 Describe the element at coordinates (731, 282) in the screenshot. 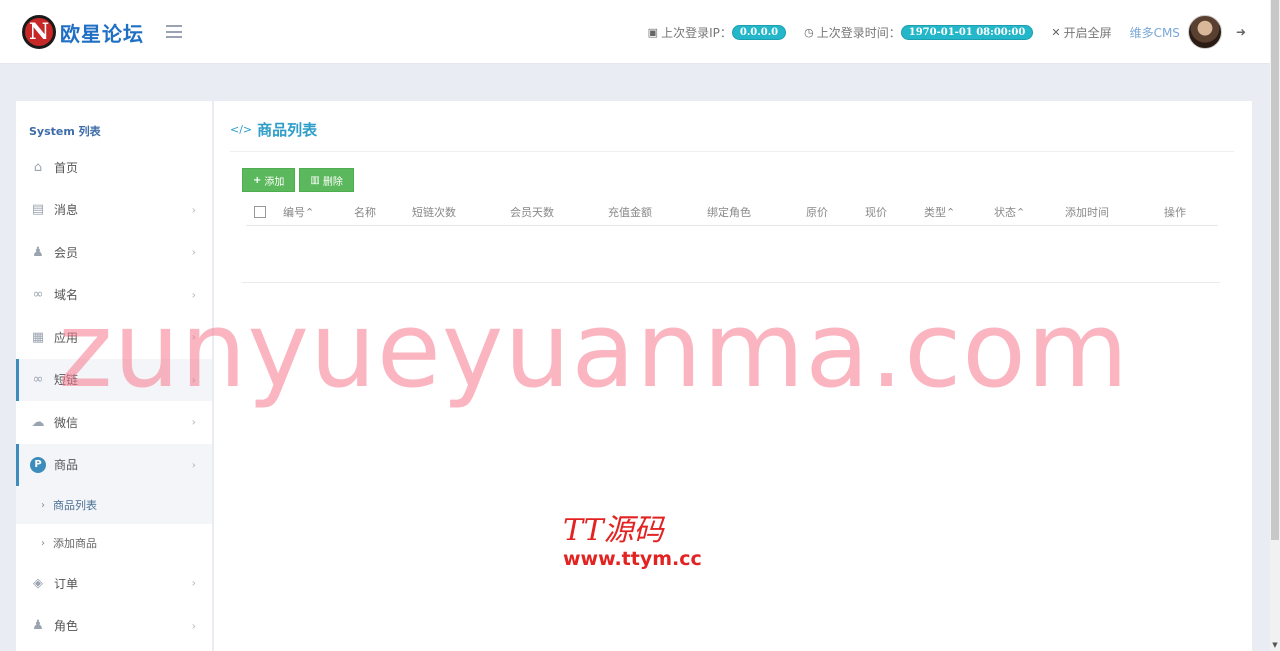

I see `table-bottom-border` at that location.